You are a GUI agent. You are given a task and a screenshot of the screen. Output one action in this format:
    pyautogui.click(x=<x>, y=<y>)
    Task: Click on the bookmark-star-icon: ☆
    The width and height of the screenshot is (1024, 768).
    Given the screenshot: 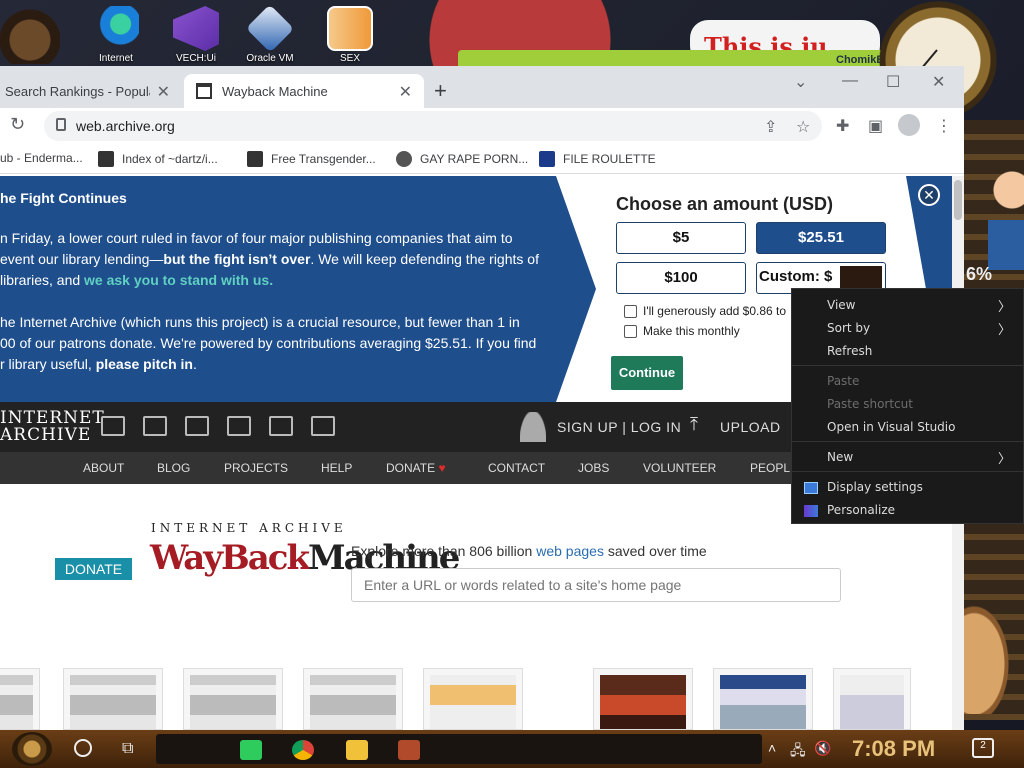 What is the action you would take?
    pyautogui.click(x=803, y=127)
    